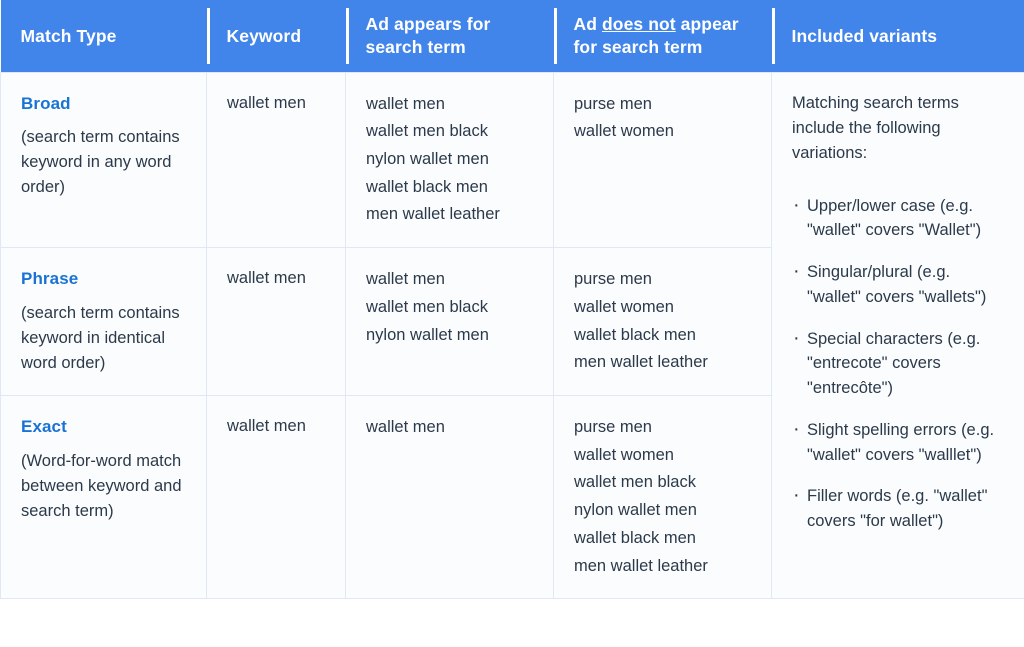 This screenshot has width=1024, height=647. What do you see at coordinates (44, 426) in the screenshot?
I see `match-type-name: Exact` at bounding box center [44, 426].